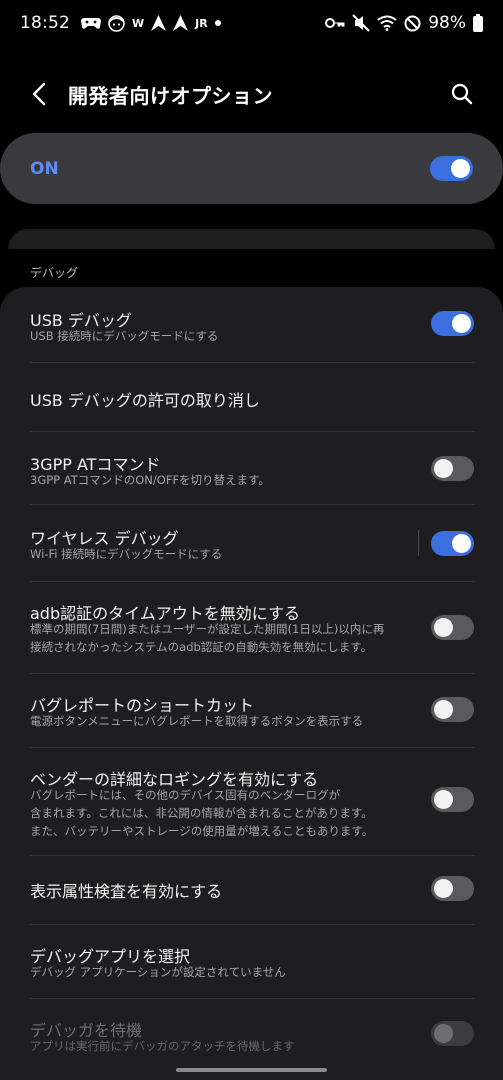  Describe the element at coordinates (162, 1046) in the screenshot. I see `list-item-subtitle: アプリは実行前にデバッガのアタッチを待機します` at that location.